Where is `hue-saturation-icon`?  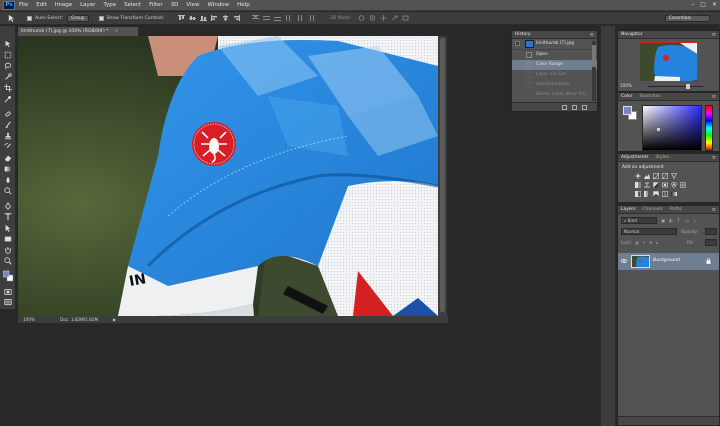 hue-saturation-icon is located at coordinates (638, 185).